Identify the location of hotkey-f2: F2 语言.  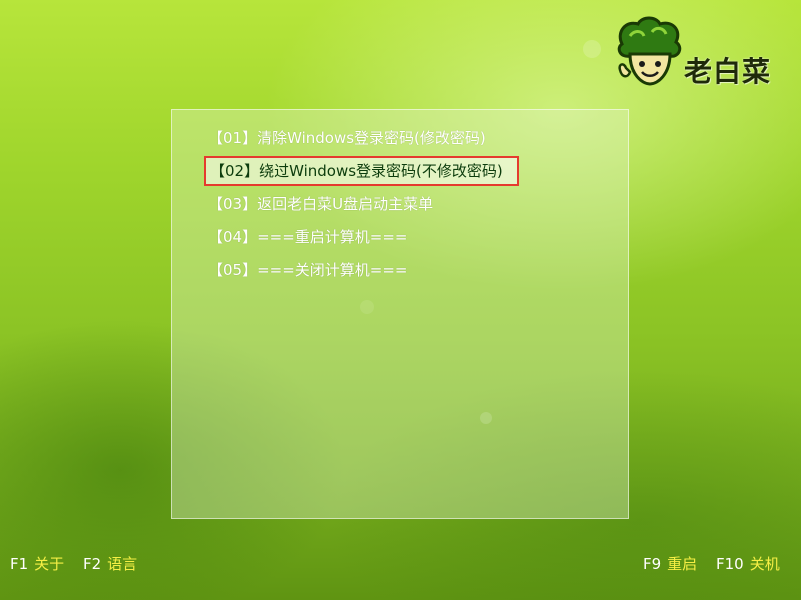
(117, 564).